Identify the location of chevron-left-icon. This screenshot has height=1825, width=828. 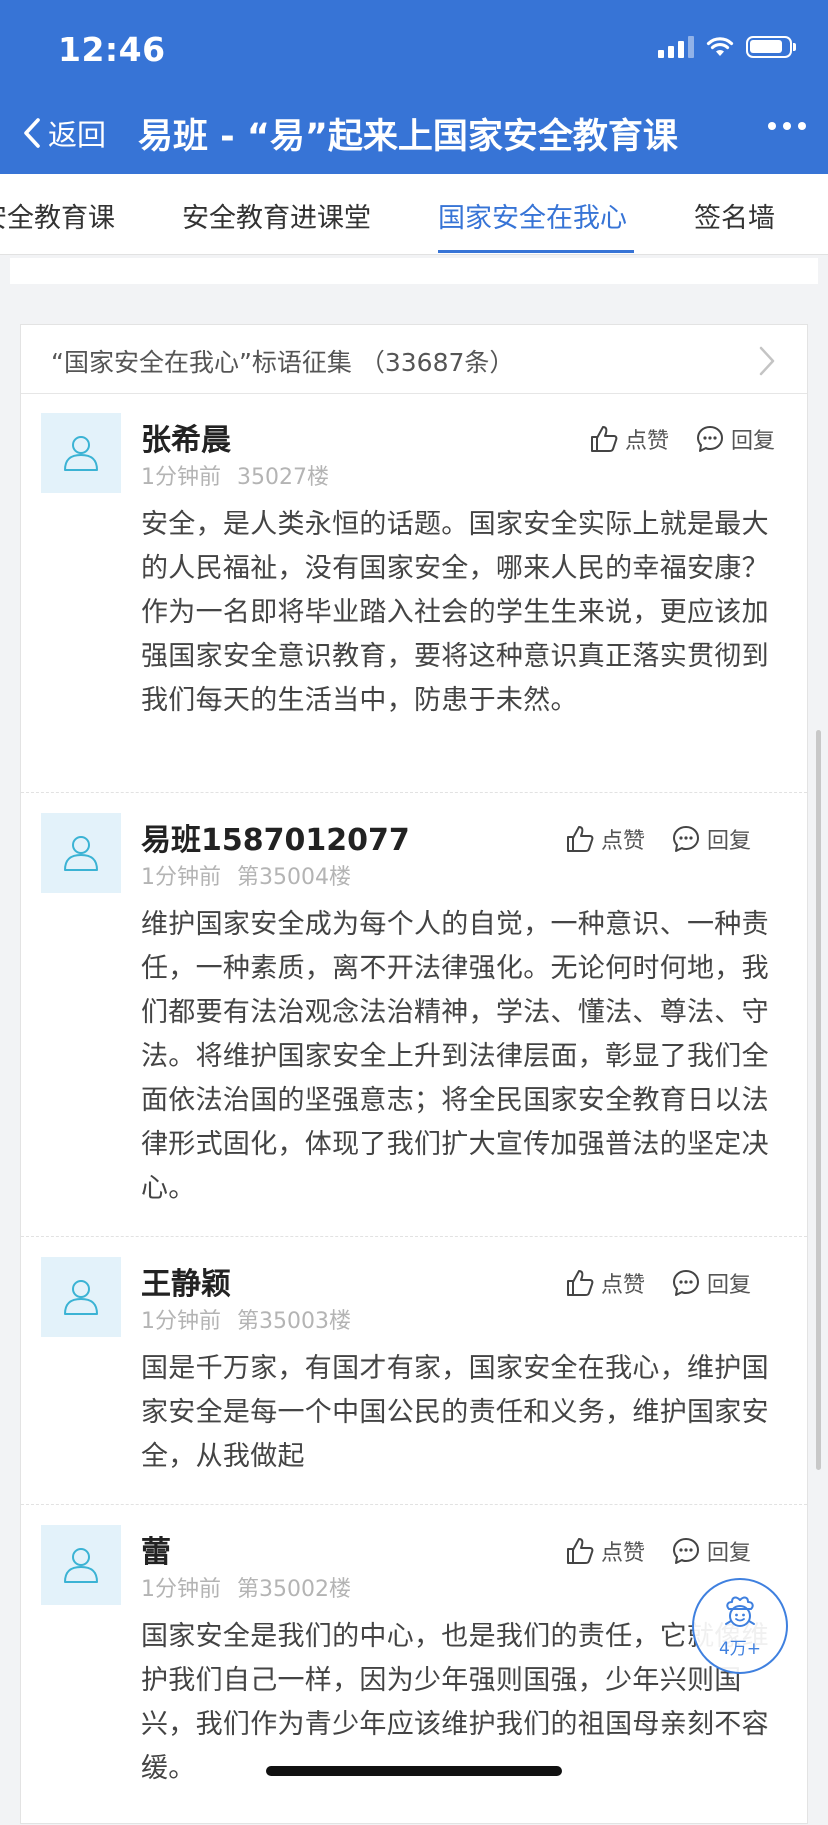
(32, 133).